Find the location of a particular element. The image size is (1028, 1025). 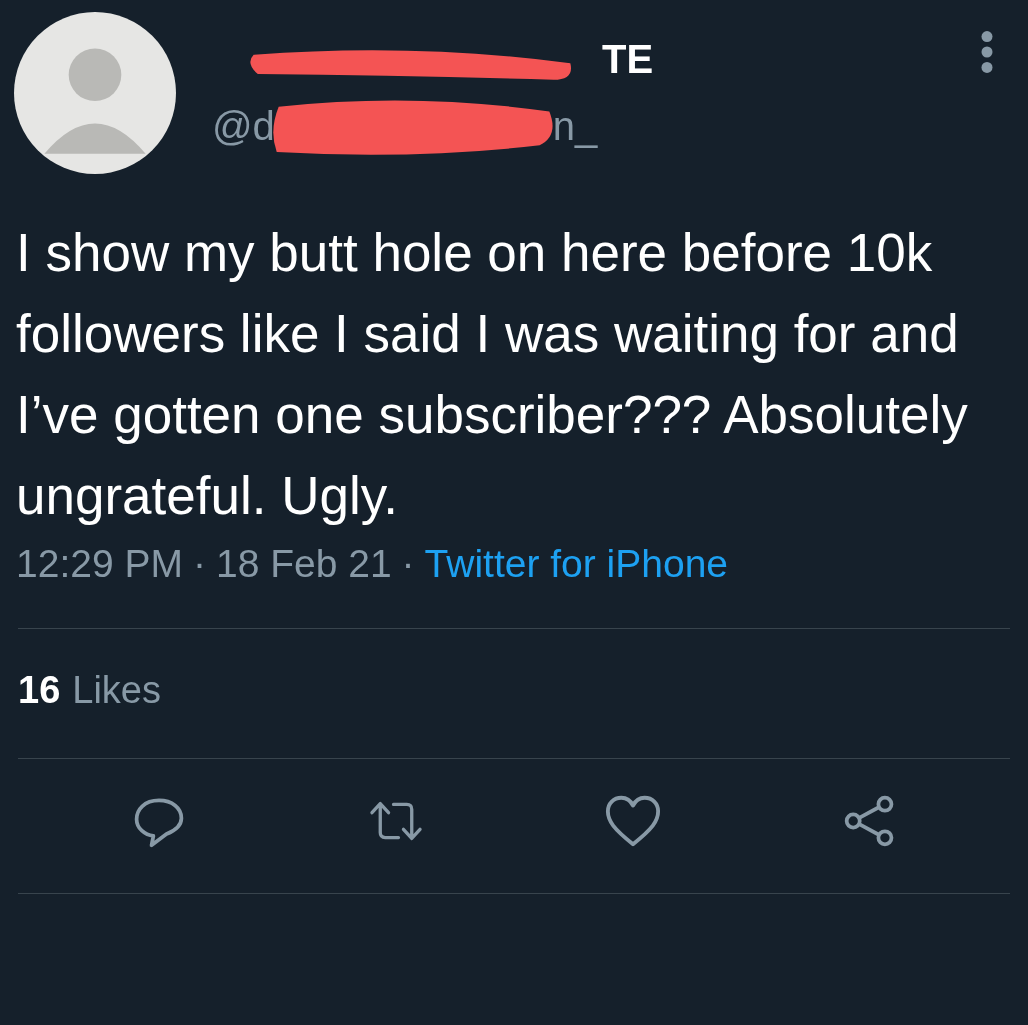

heart-icon is located at coordinates (632, 821).